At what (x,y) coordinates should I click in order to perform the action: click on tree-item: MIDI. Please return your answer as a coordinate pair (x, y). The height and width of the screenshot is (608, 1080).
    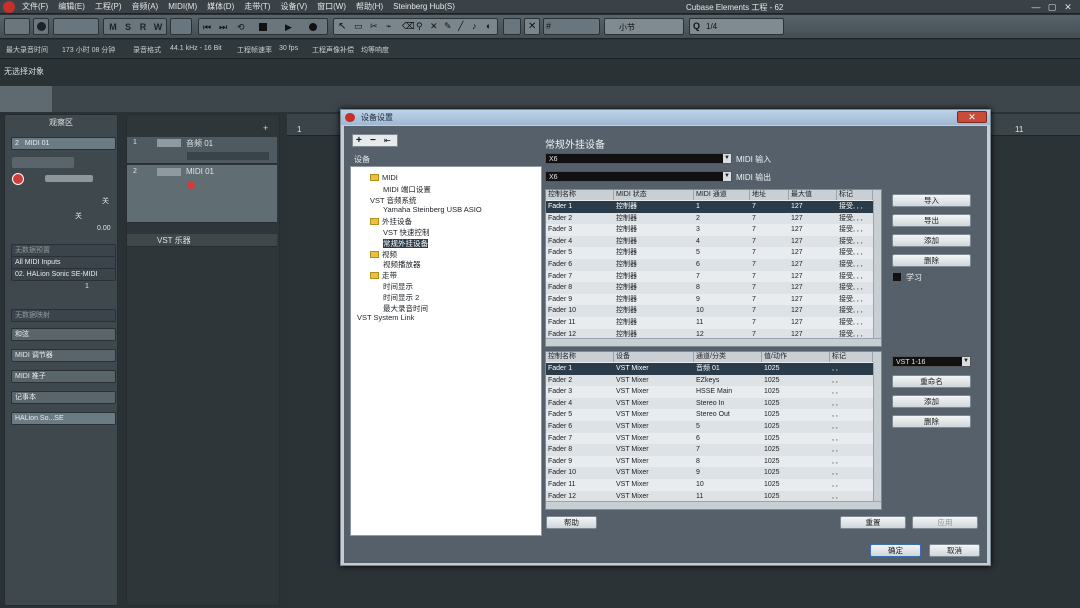
    Looking at the image, I should click on (384, 177).